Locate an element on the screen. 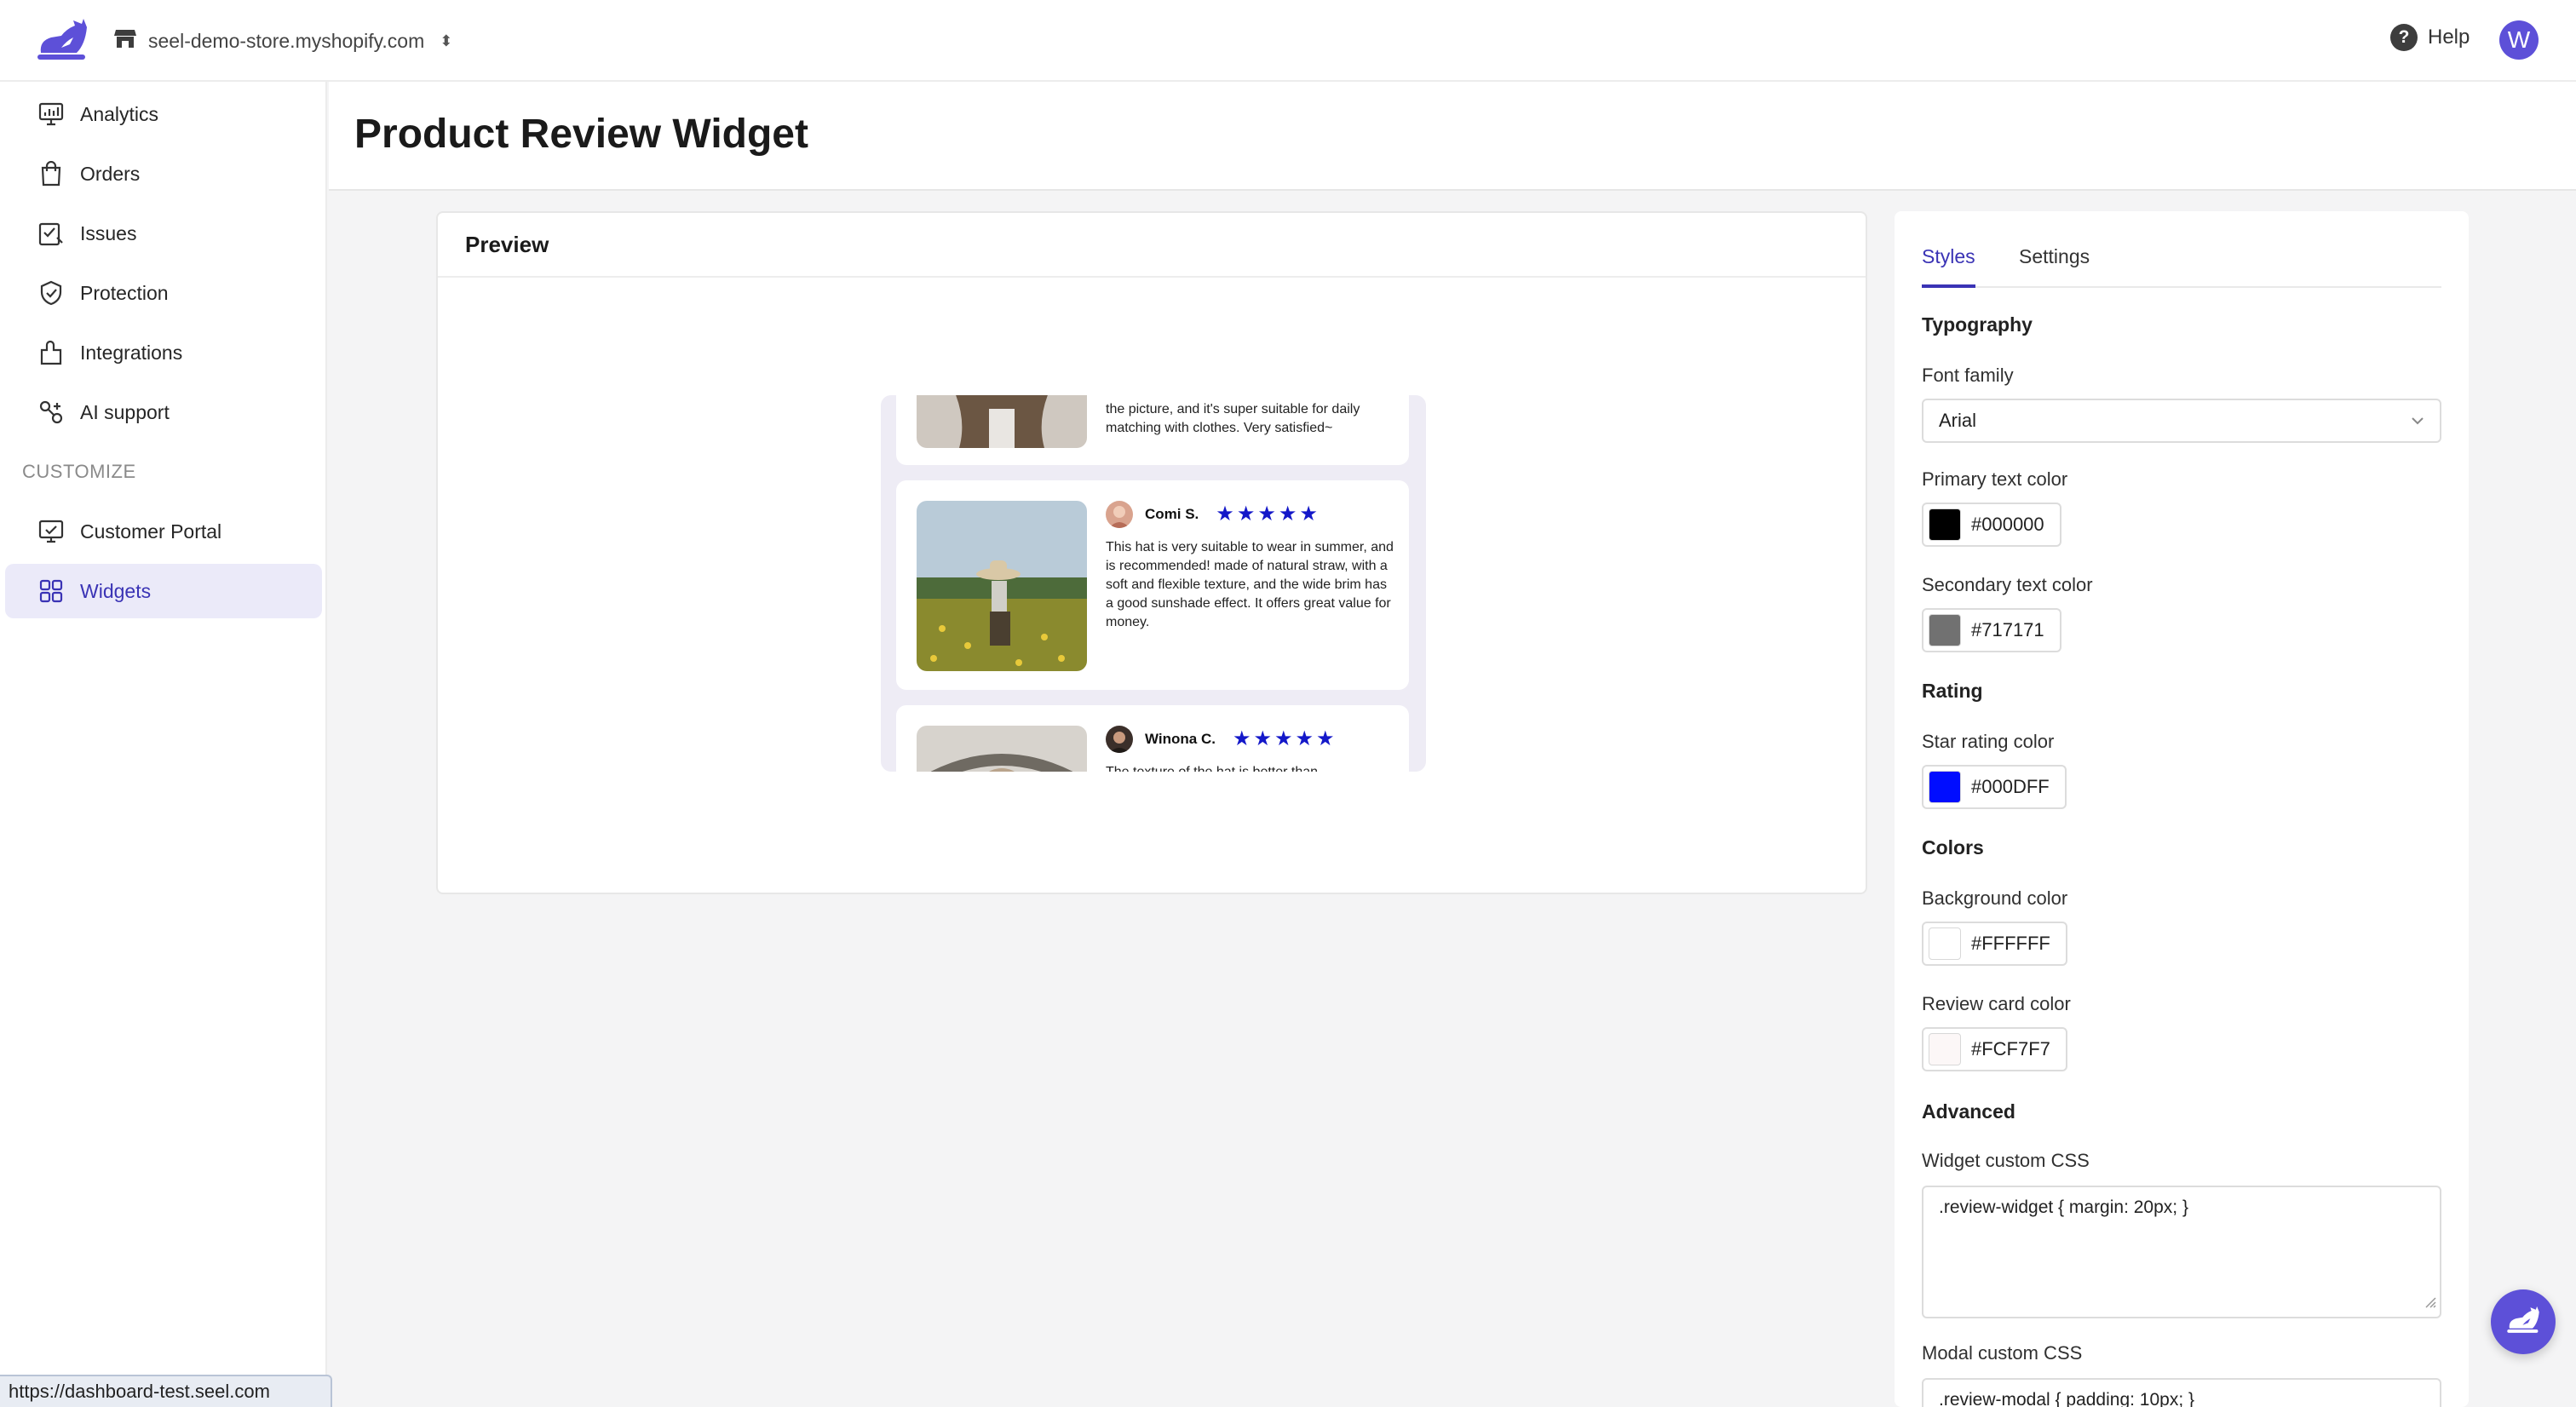  color-value: #FFFFFF is located at coordinates (2010, 943).